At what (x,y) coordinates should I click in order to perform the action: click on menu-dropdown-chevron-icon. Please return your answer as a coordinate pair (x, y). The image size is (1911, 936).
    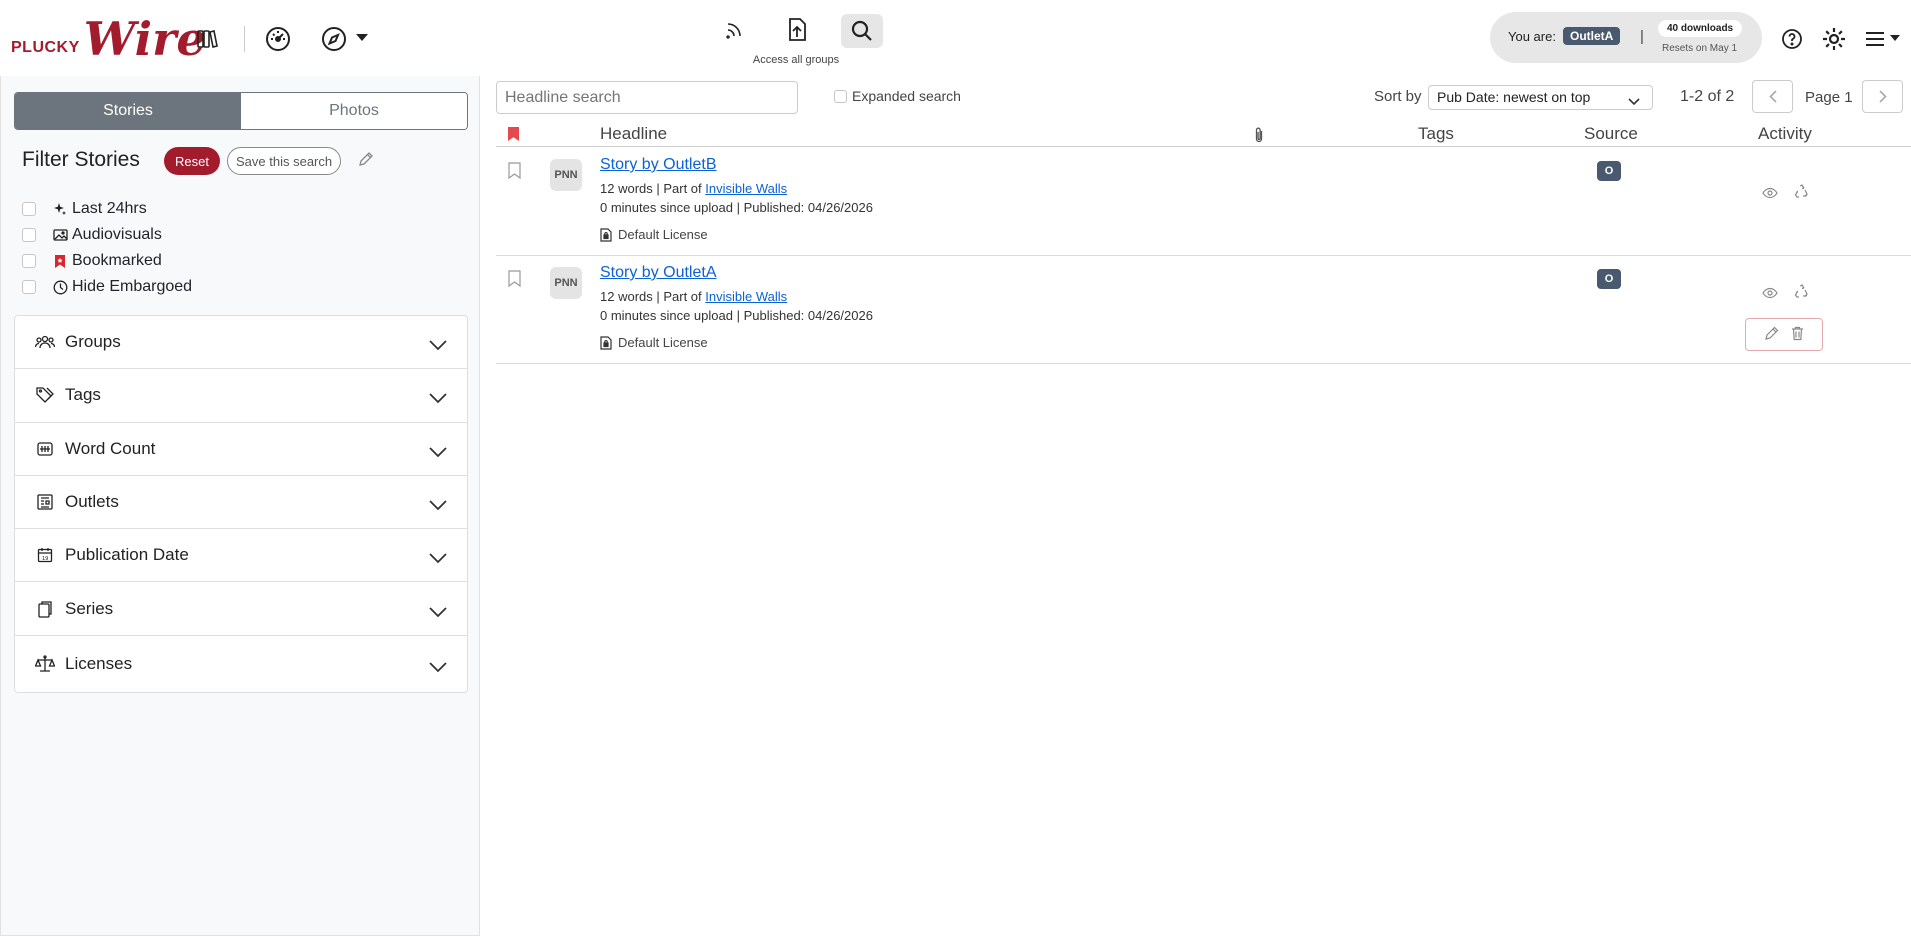
    Looking at the image, I should click on (1895, 38).